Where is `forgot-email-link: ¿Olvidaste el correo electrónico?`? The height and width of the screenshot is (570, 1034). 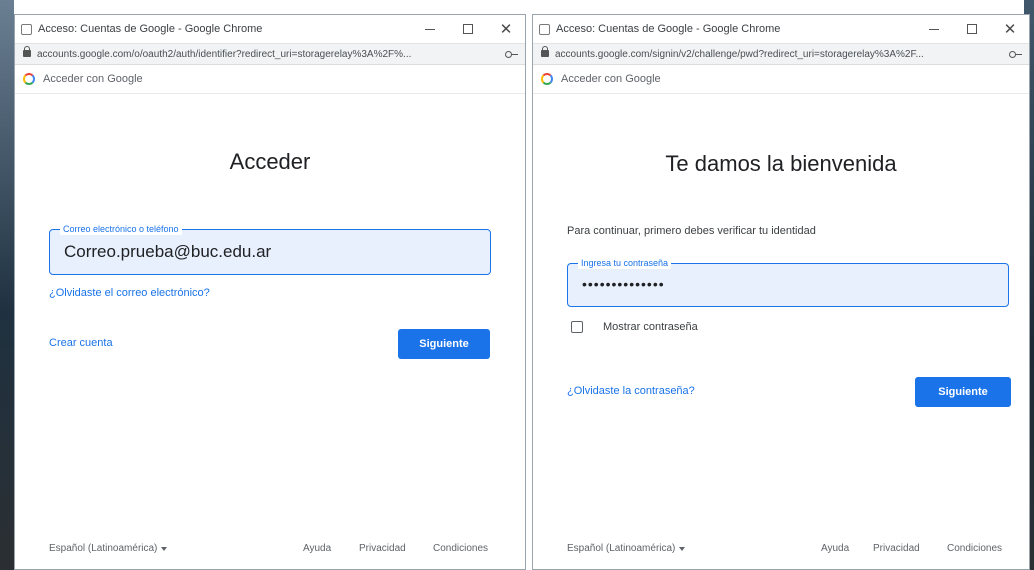 forgot-email-link: ¿Olvidaste el correo electrónico? is located at coordinates (129, 293).